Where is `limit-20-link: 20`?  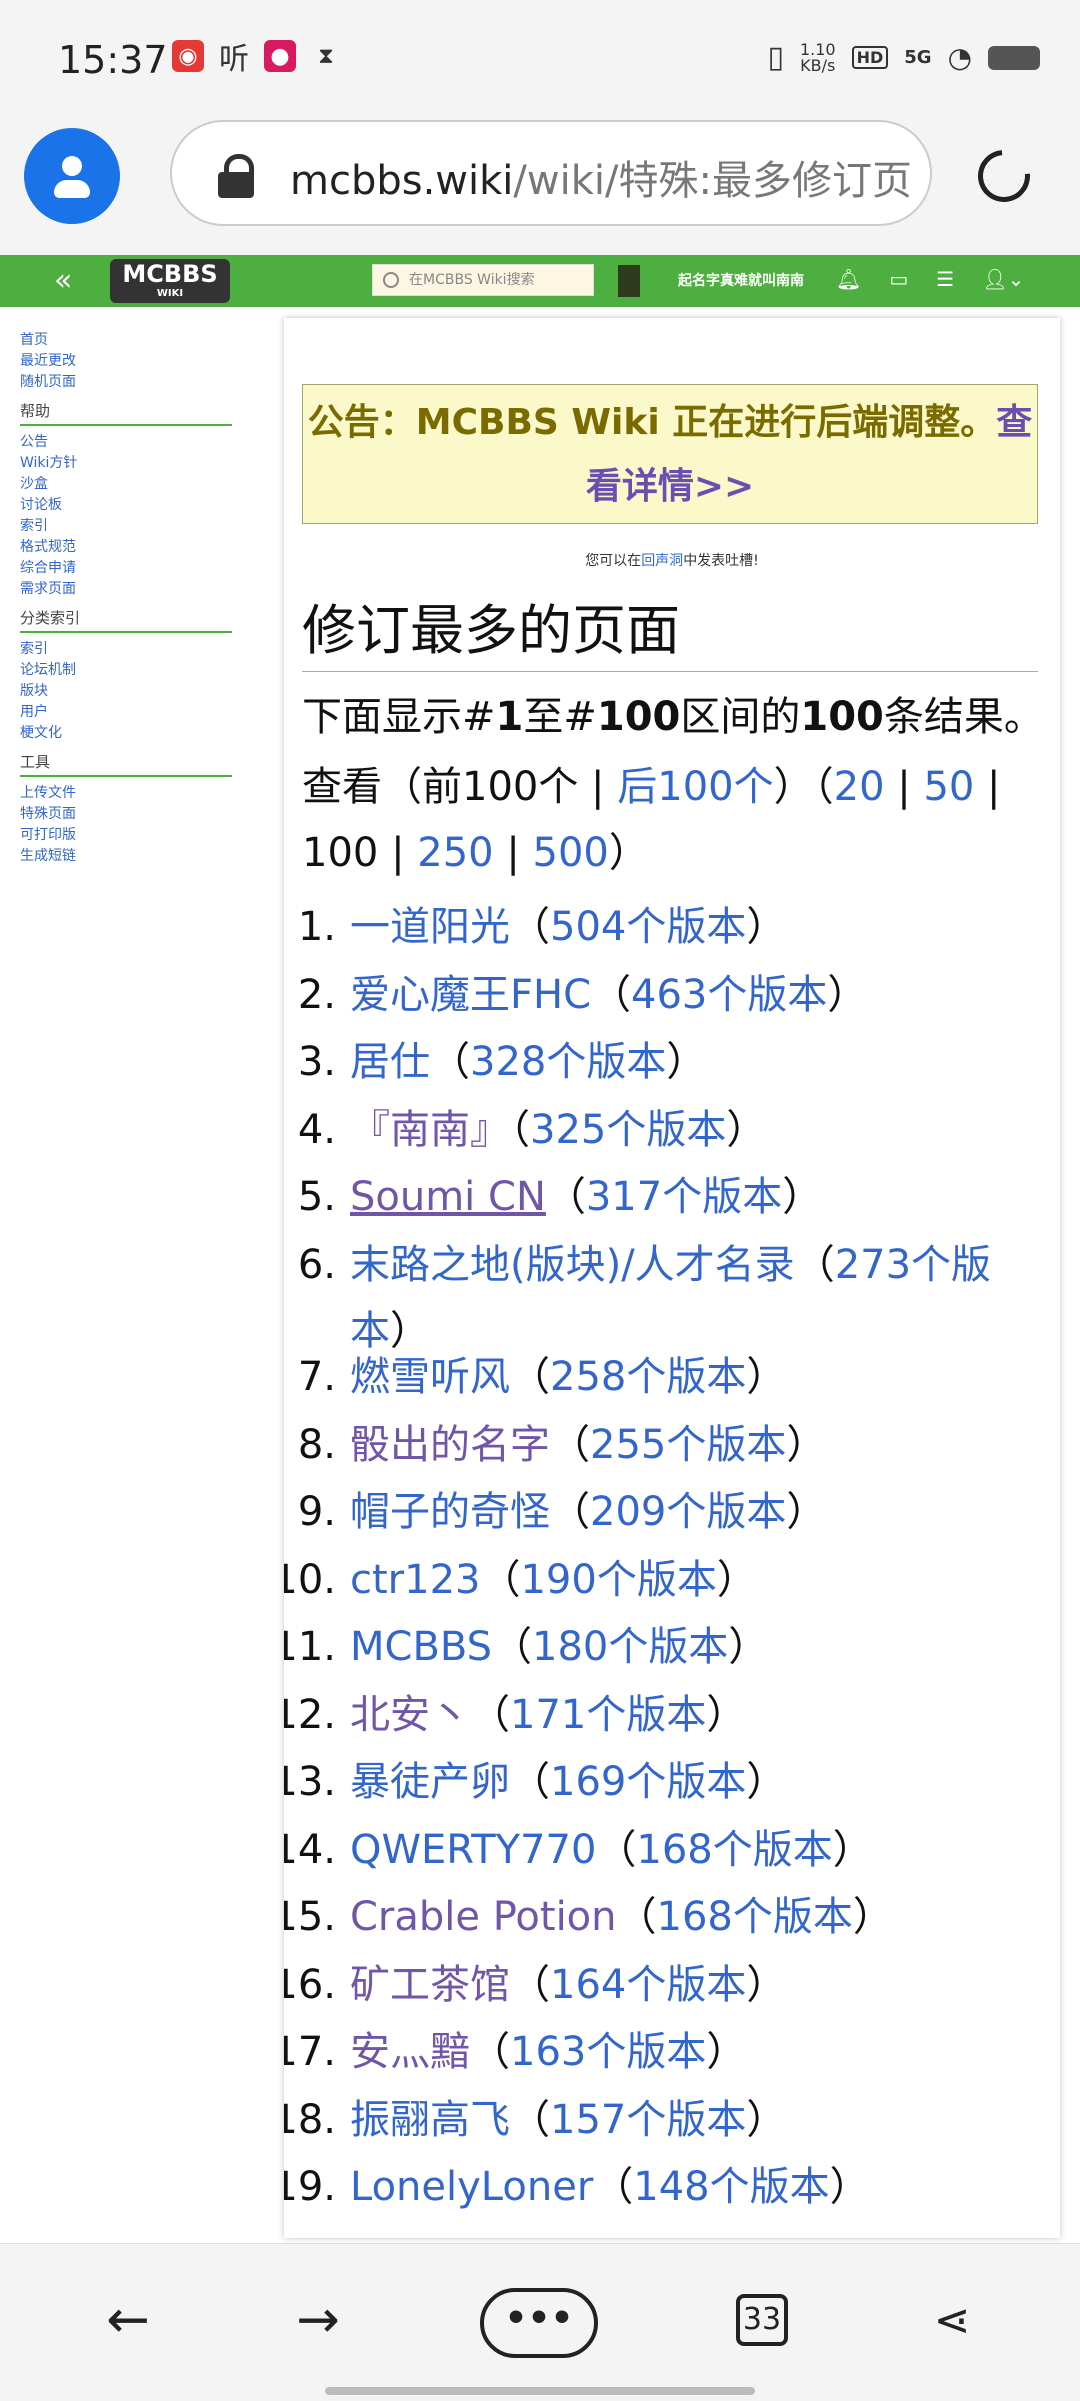
limit-20-link: 20 is located at coordinates (859, 787).